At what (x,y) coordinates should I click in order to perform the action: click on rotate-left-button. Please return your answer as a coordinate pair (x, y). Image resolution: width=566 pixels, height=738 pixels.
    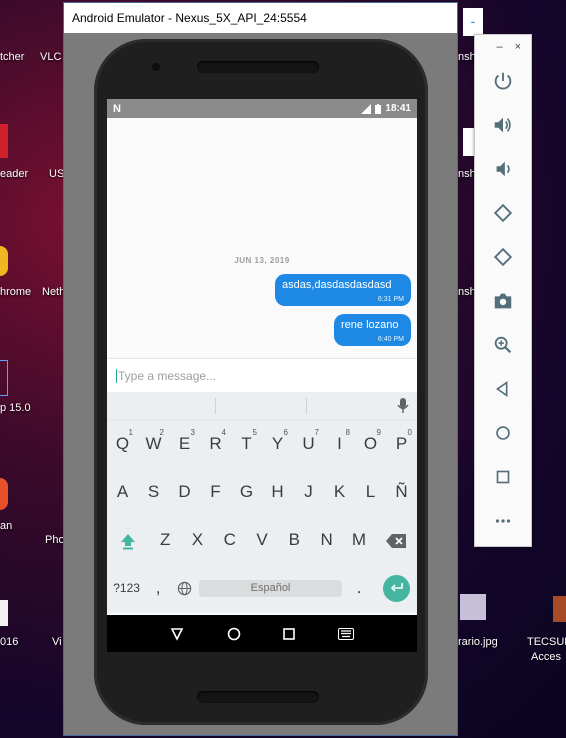
    Looking at the image, I should click on (503, 213).